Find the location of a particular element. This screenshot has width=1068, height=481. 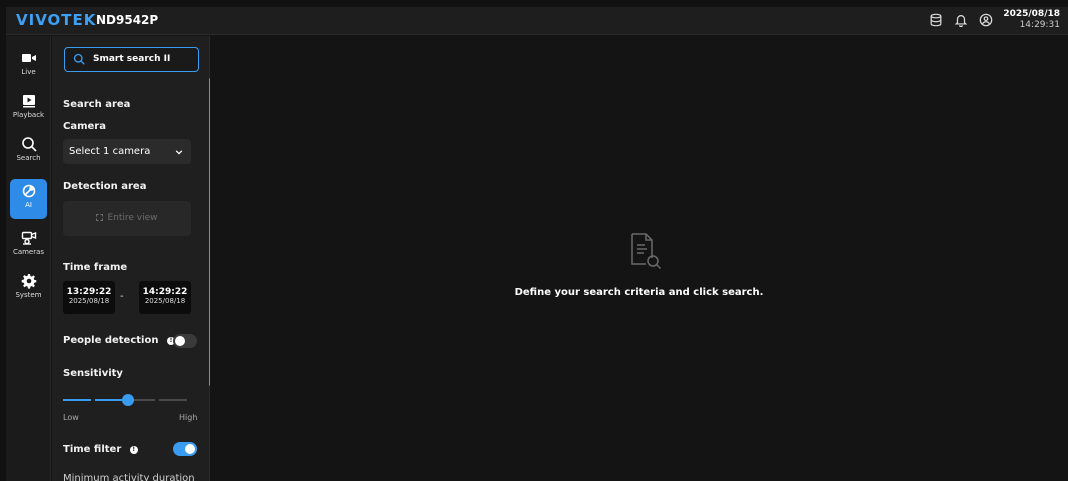

smart-search-tab: Smart search II is located at coordinates (131, 59).